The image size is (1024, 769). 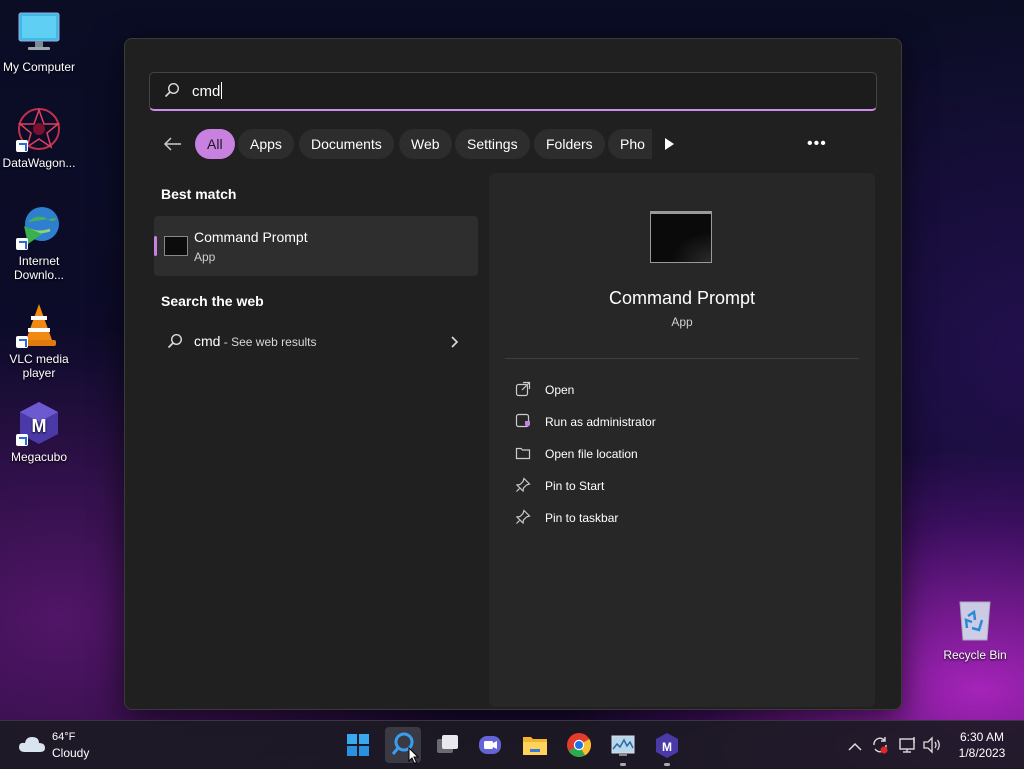 What do you see at coordinates (205, 257) in the screenshot?
I see `best-match-type: App` at bounding box center [205, 257].